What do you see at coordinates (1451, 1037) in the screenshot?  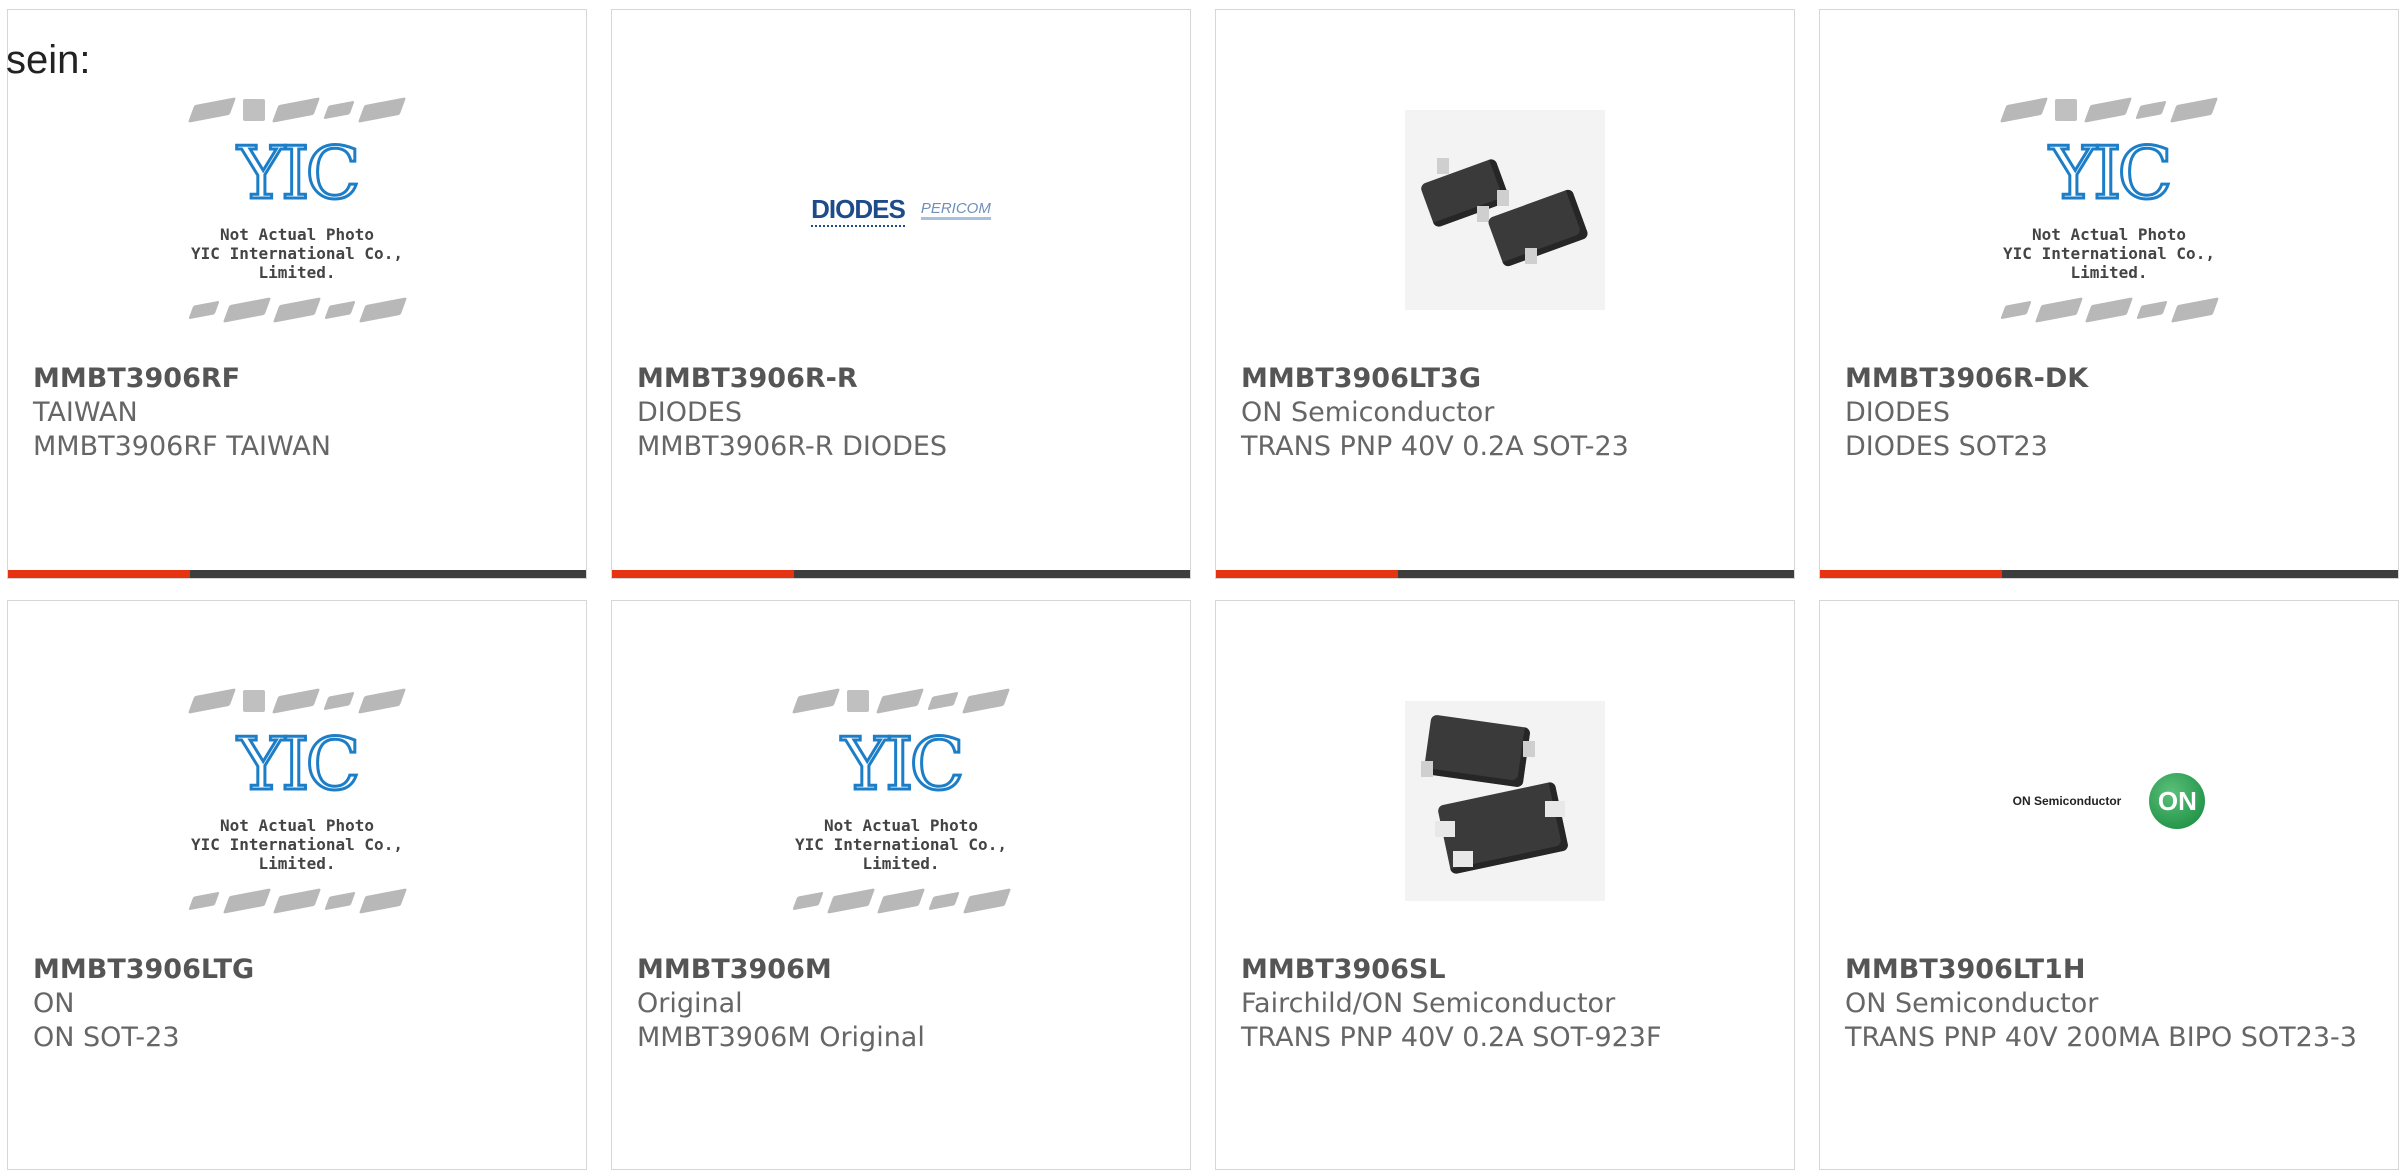 I see `part-description: TRANS PNP 40V 0.2A SOT-923F` at bounding box center [1451, 1037].